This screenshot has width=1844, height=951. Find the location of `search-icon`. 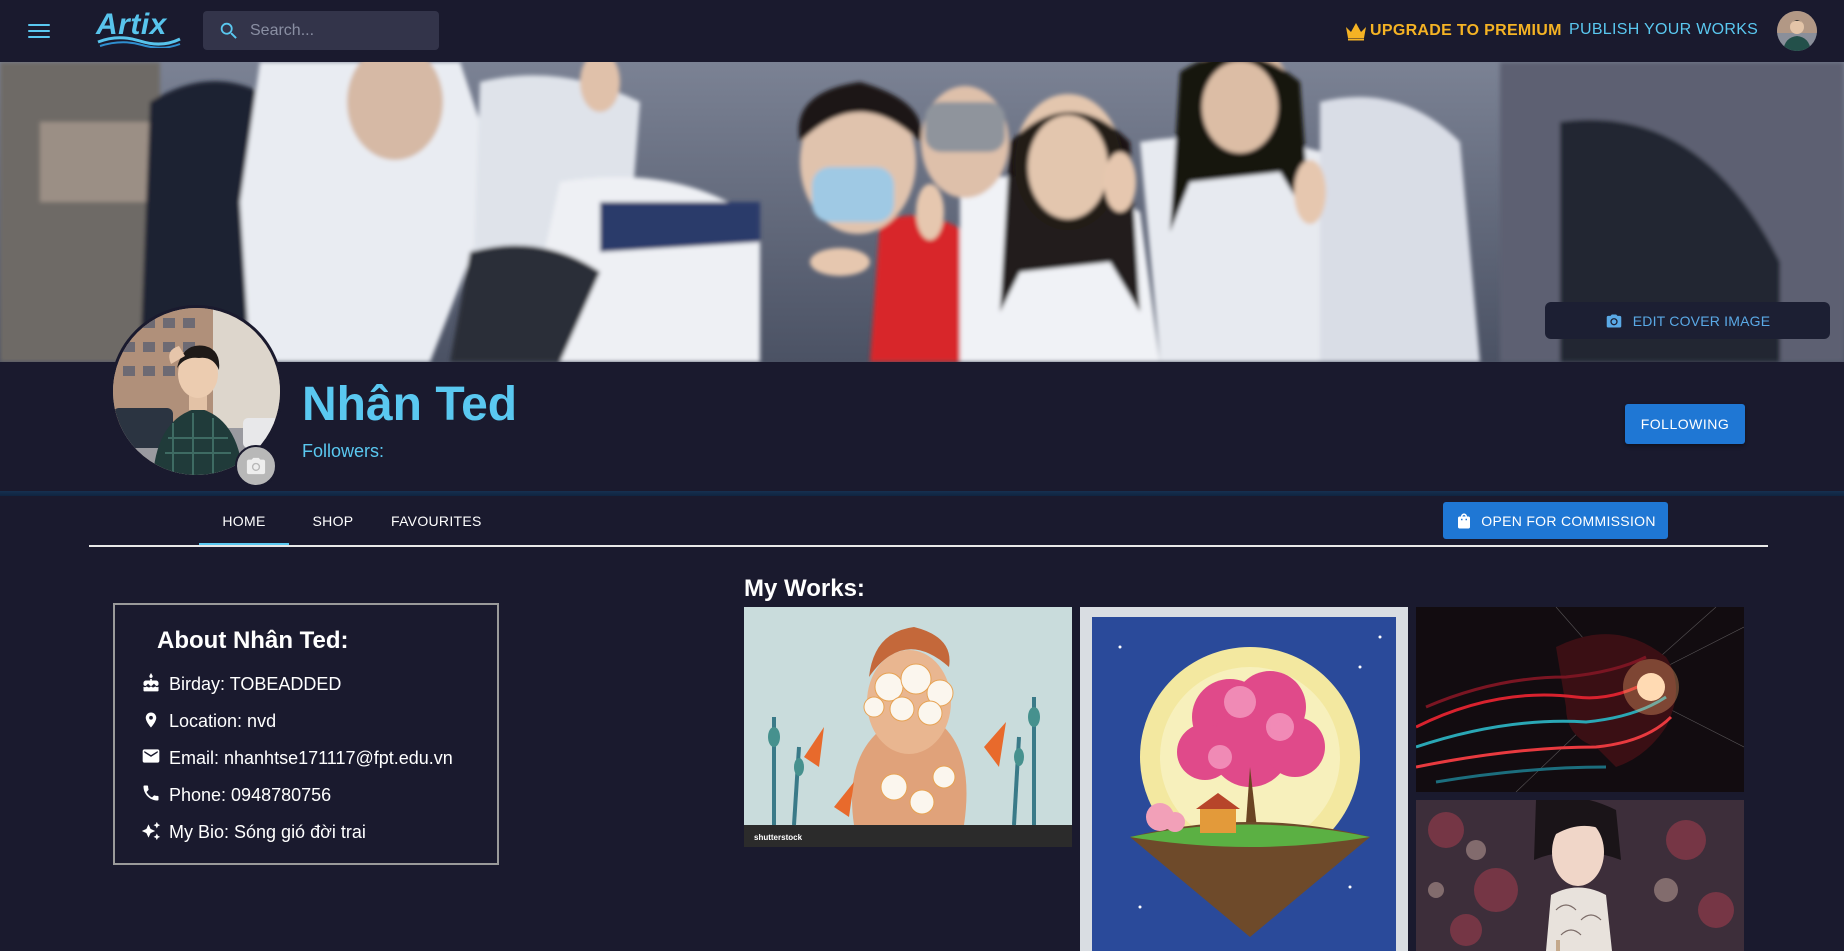

search-icon is located at coordinates (228, 30).